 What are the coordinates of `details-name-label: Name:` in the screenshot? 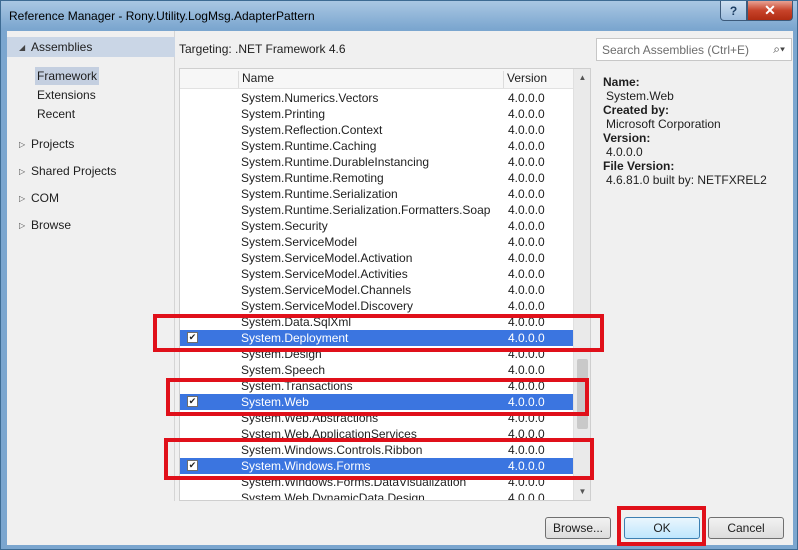 It's located at (621, 82).